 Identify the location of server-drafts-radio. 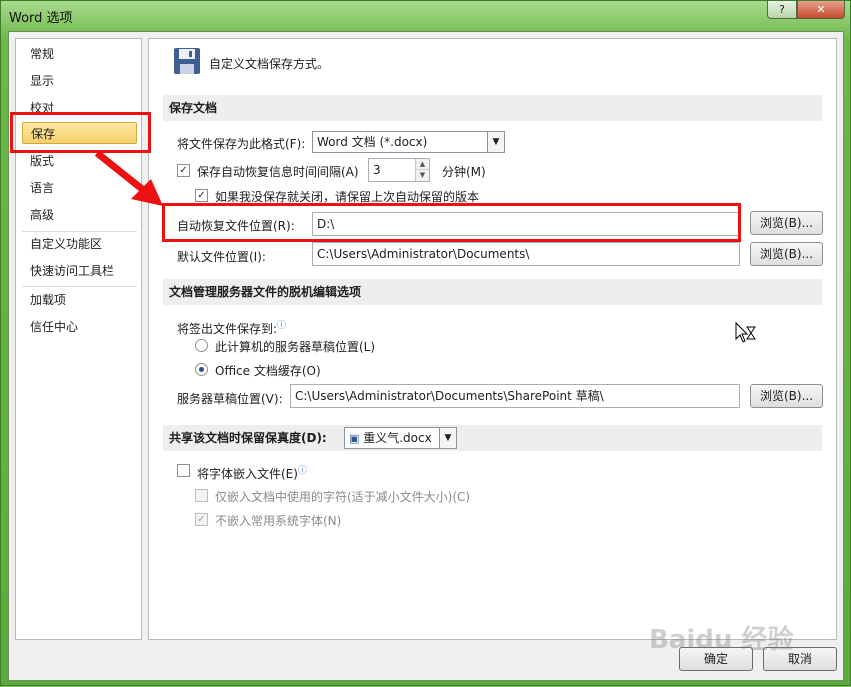
(201, 345).